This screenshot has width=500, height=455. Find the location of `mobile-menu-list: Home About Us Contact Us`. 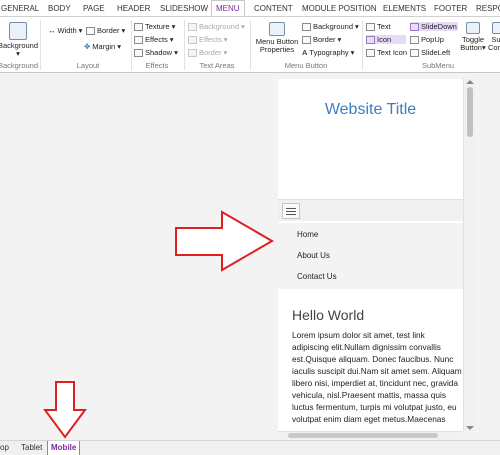

mobile-menu-list: Home About Us Contact Us is located at coordinates (370, 256).